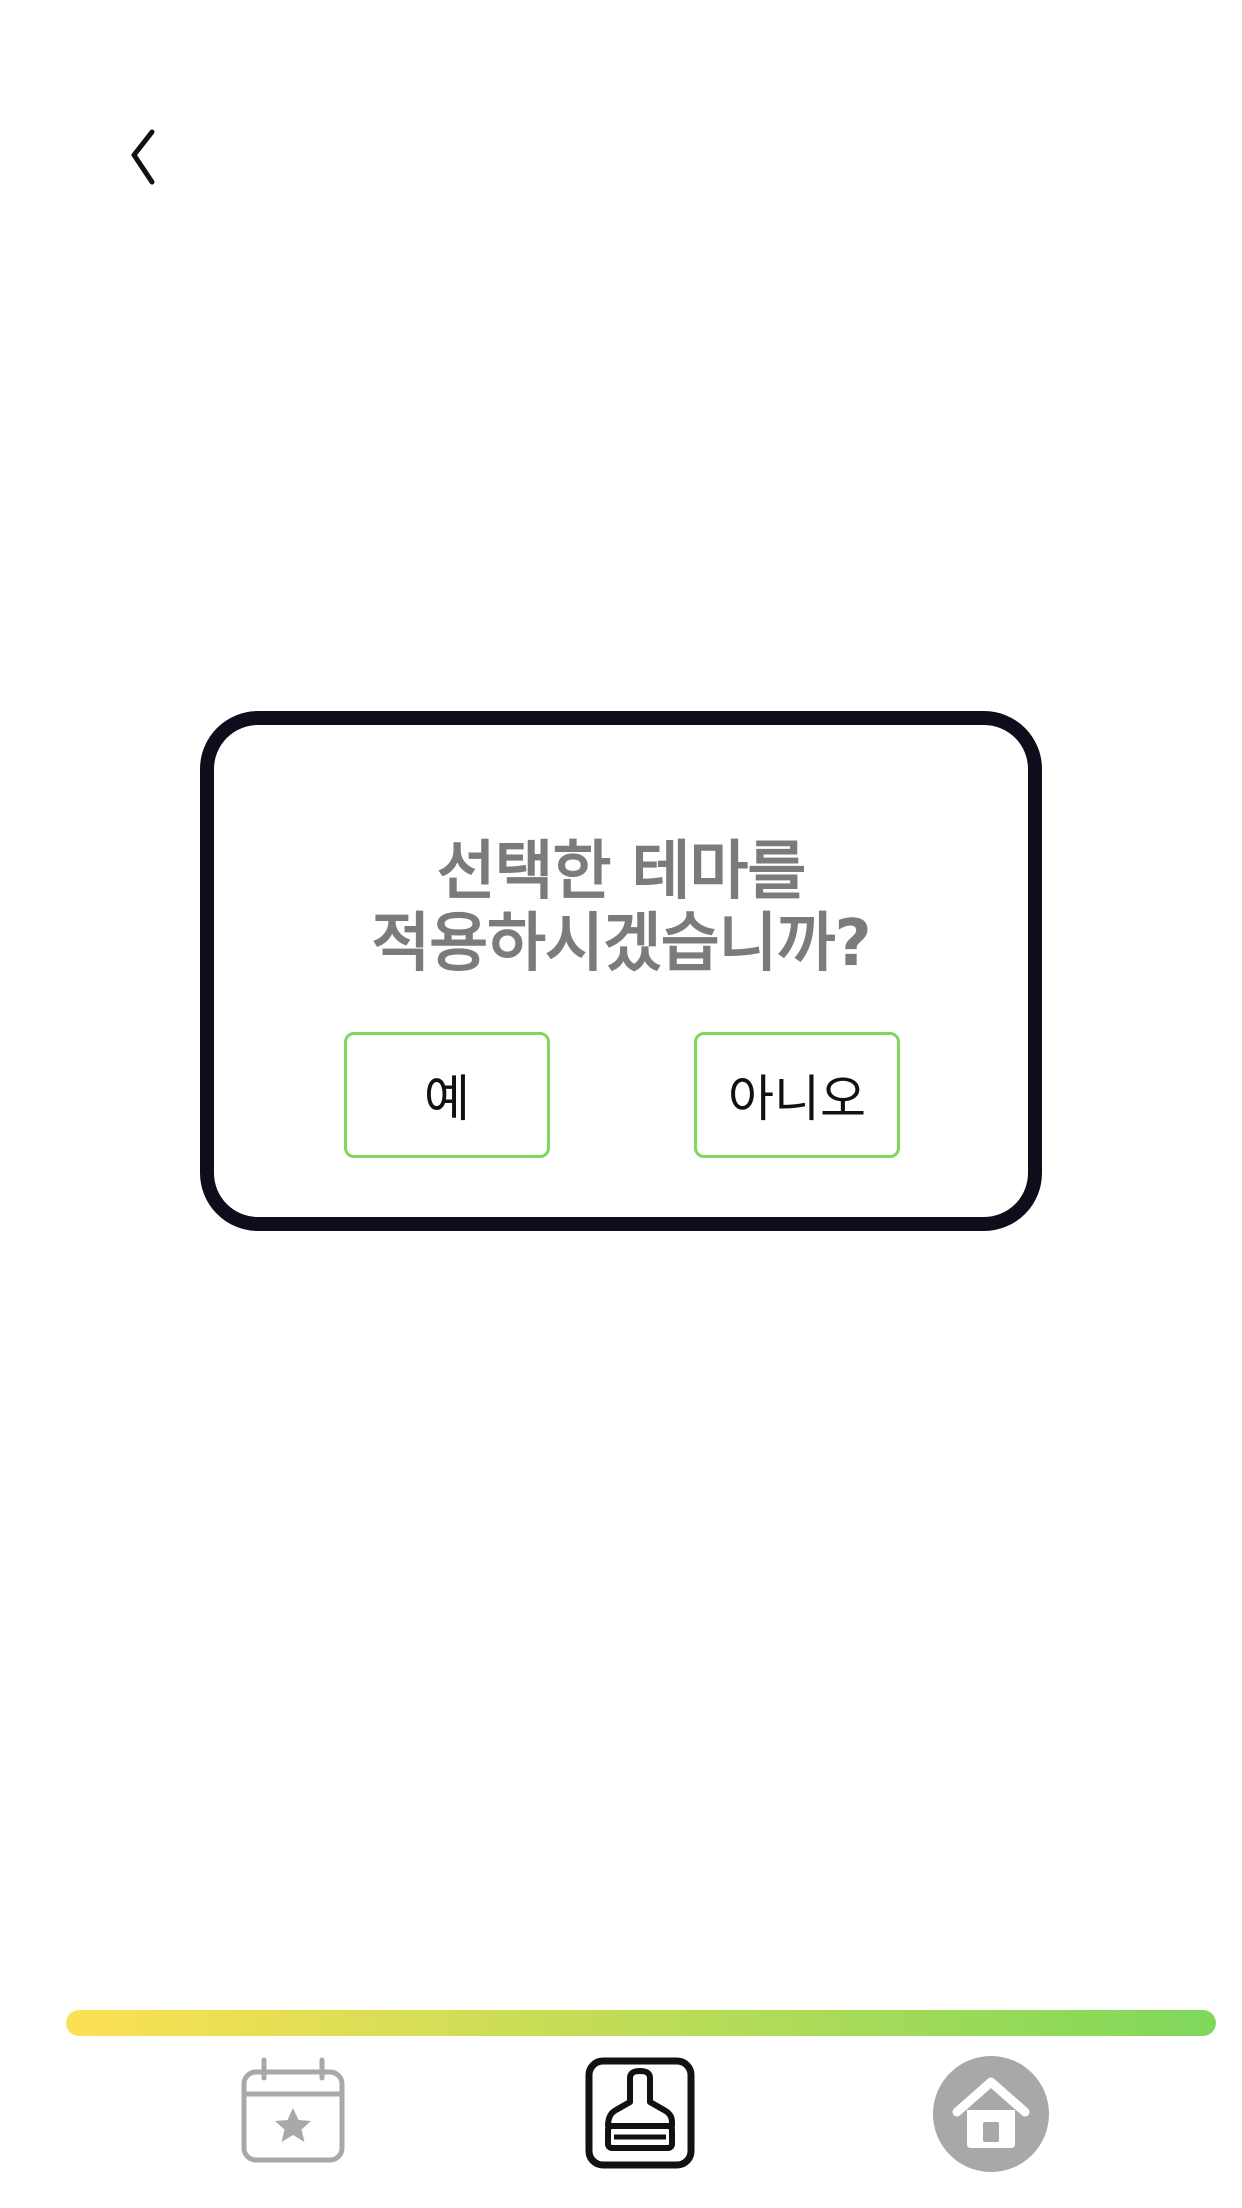 This screenshot has width=1242, height=2208. I want to click on home-icon, so click(991, 2114).